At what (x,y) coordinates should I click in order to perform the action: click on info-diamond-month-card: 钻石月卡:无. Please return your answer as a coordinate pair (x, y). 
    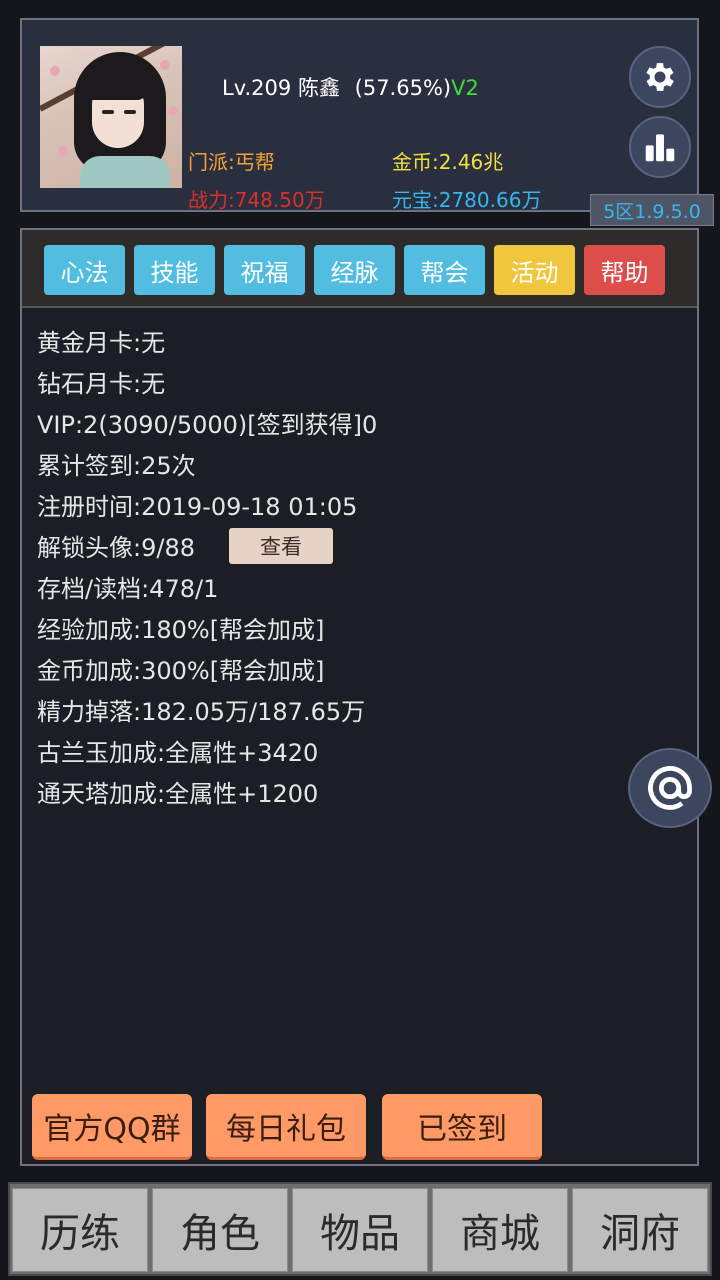
    Looking at the image, I should click on (101, 384).